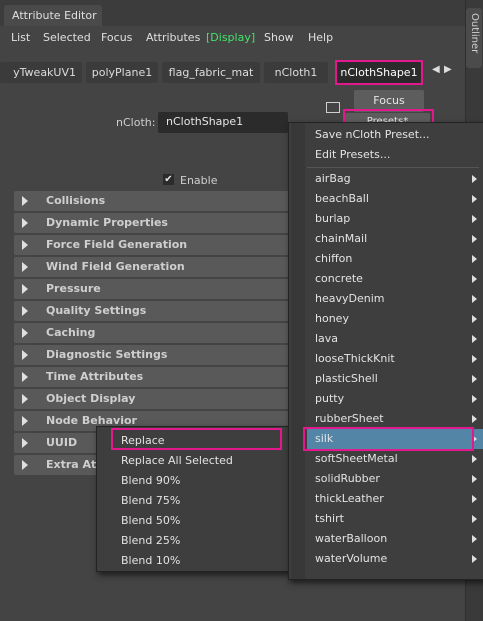 The height and width of the screenshot is (621, 483). Describe the element at coordinates (223, 122) in the screenshot. I see `ncloth-name-field: nClothShape1` at that location.